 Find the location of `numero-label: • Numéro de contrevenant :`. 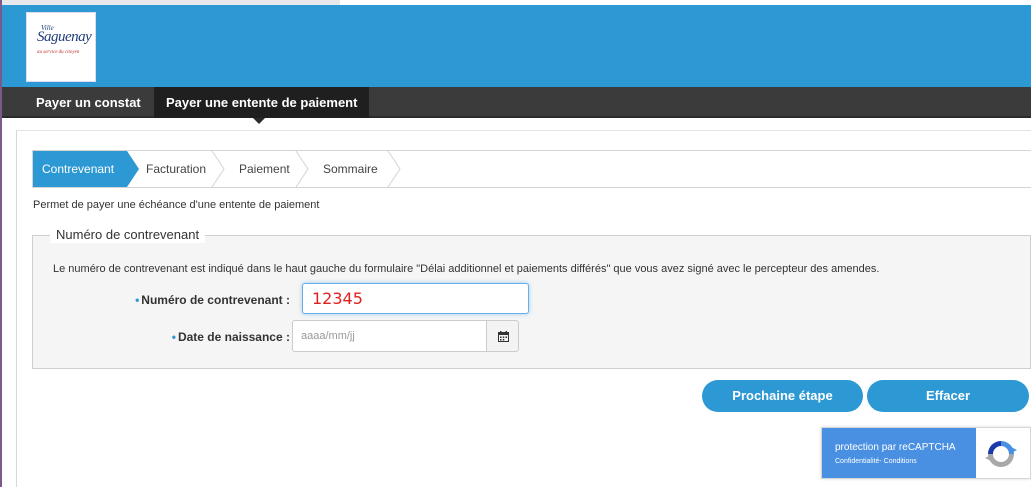

numero-label: • Numéro de contrevenant : is located at coordinates (212, 300).